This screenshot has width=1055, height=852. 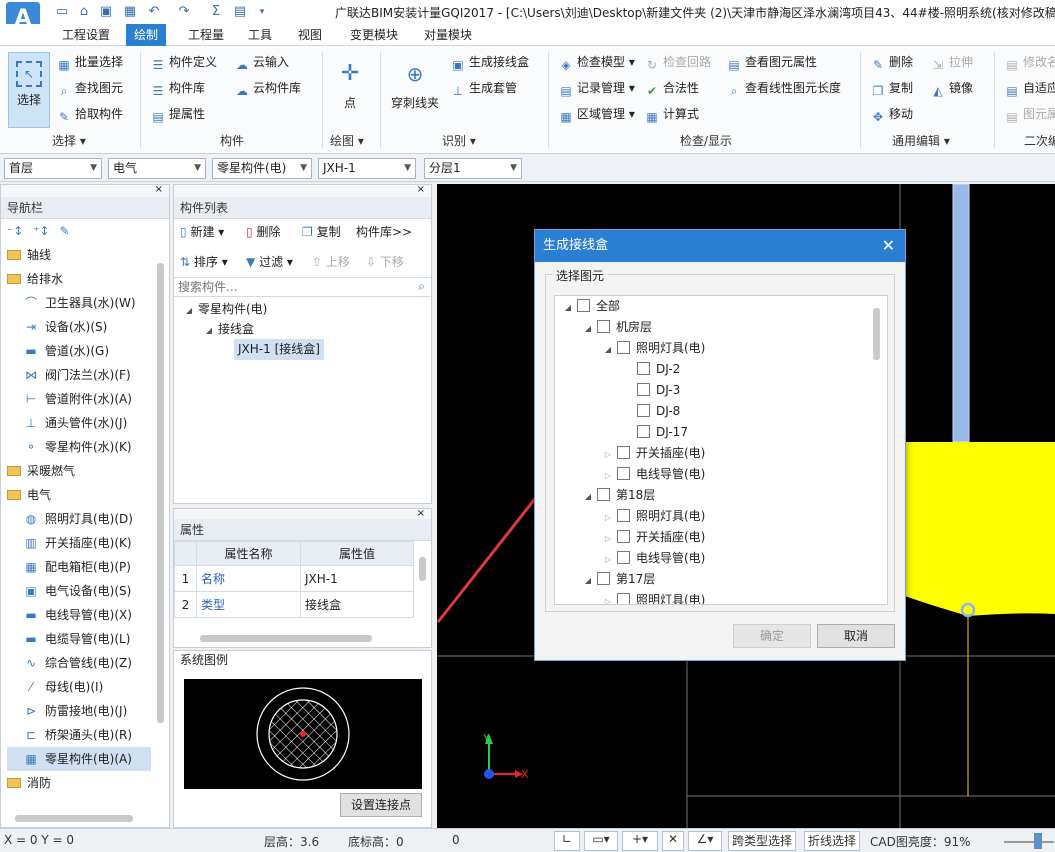 What do you see at coordinates (15, 231) in the screenshot?
I see `collapse-icon: ⁻↕` at bounding box center [15, 231].